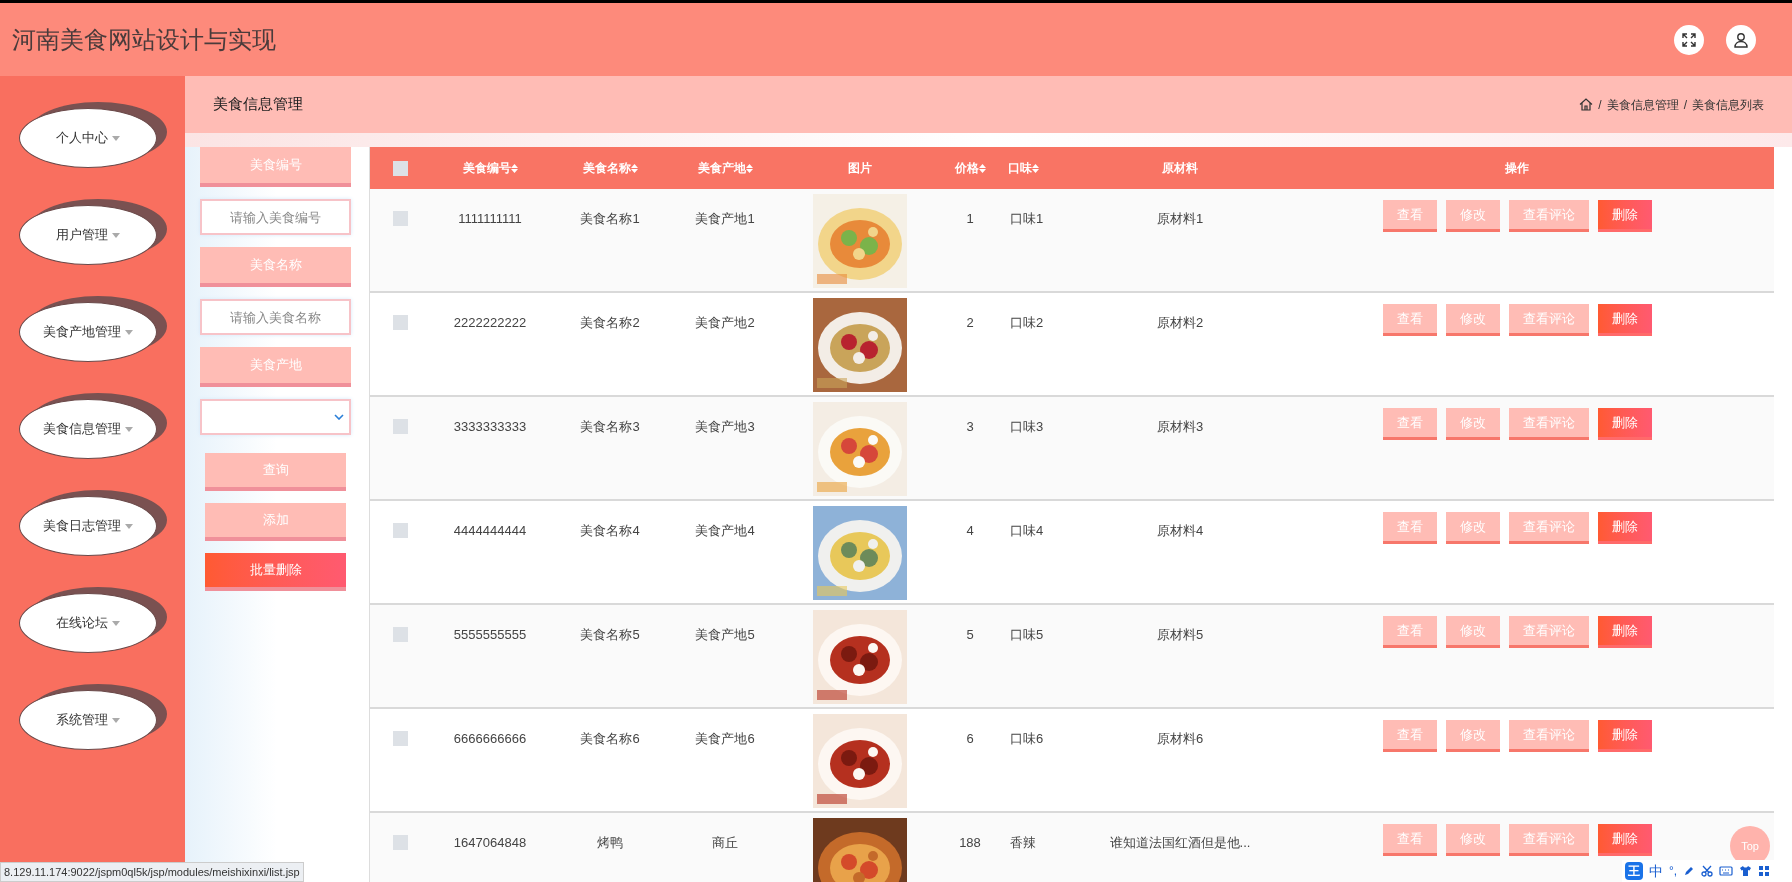 The height and width of the screenshot is (882, 1792). I want to click on table-cell-text: 4, so click(970, 531).